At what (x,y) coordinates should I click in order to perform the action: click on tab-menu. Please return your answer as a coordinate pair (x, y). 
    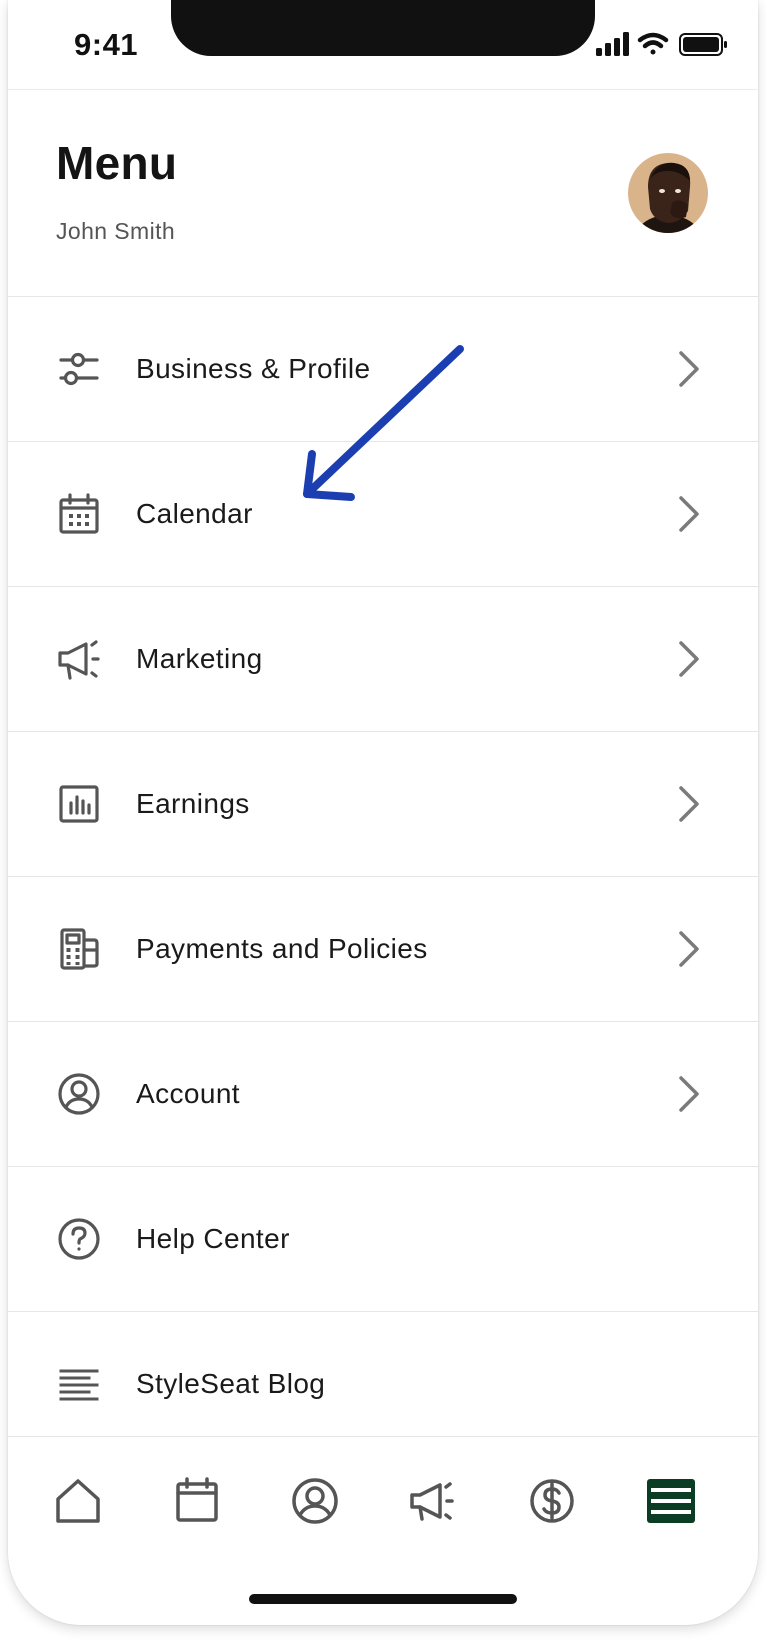
    Looking at the image, I should click on (671, 1501).